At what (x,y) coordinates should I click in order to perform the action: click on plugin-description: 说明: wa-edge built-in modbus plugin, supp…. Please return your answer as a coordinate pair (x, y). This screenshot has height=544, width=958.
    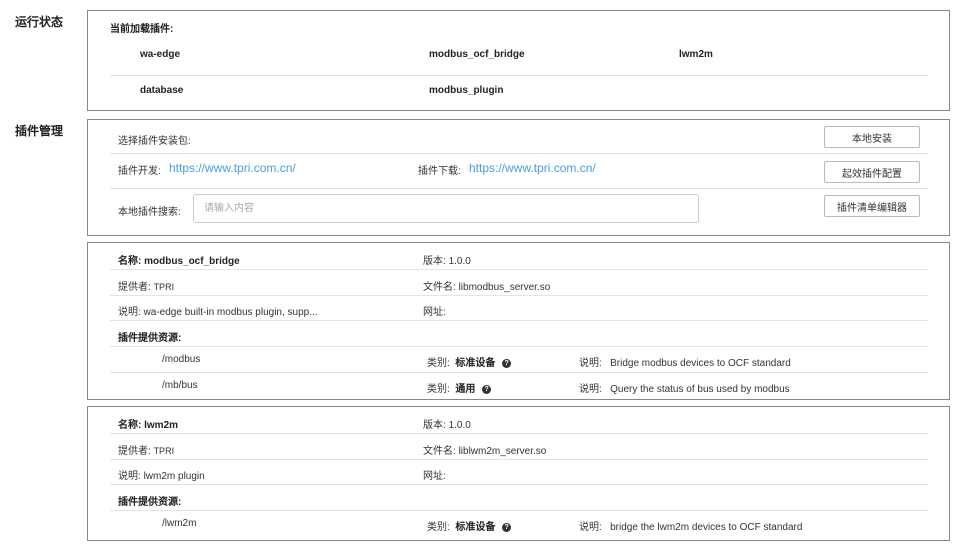
    Looking at the image, I should click on (218, 310).